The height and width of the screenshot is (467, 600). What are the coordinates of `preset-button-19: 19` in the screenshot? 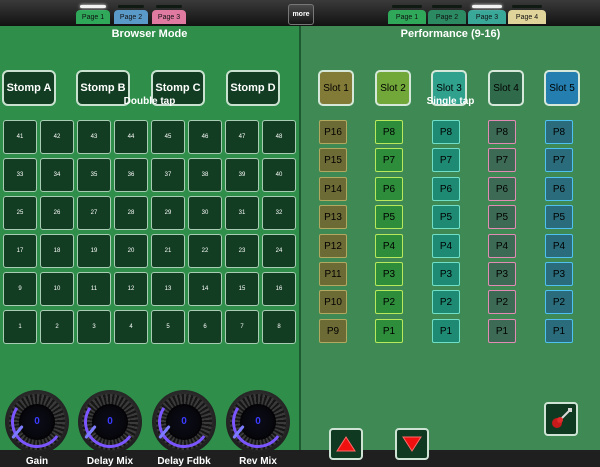 It's located at (94, 251).